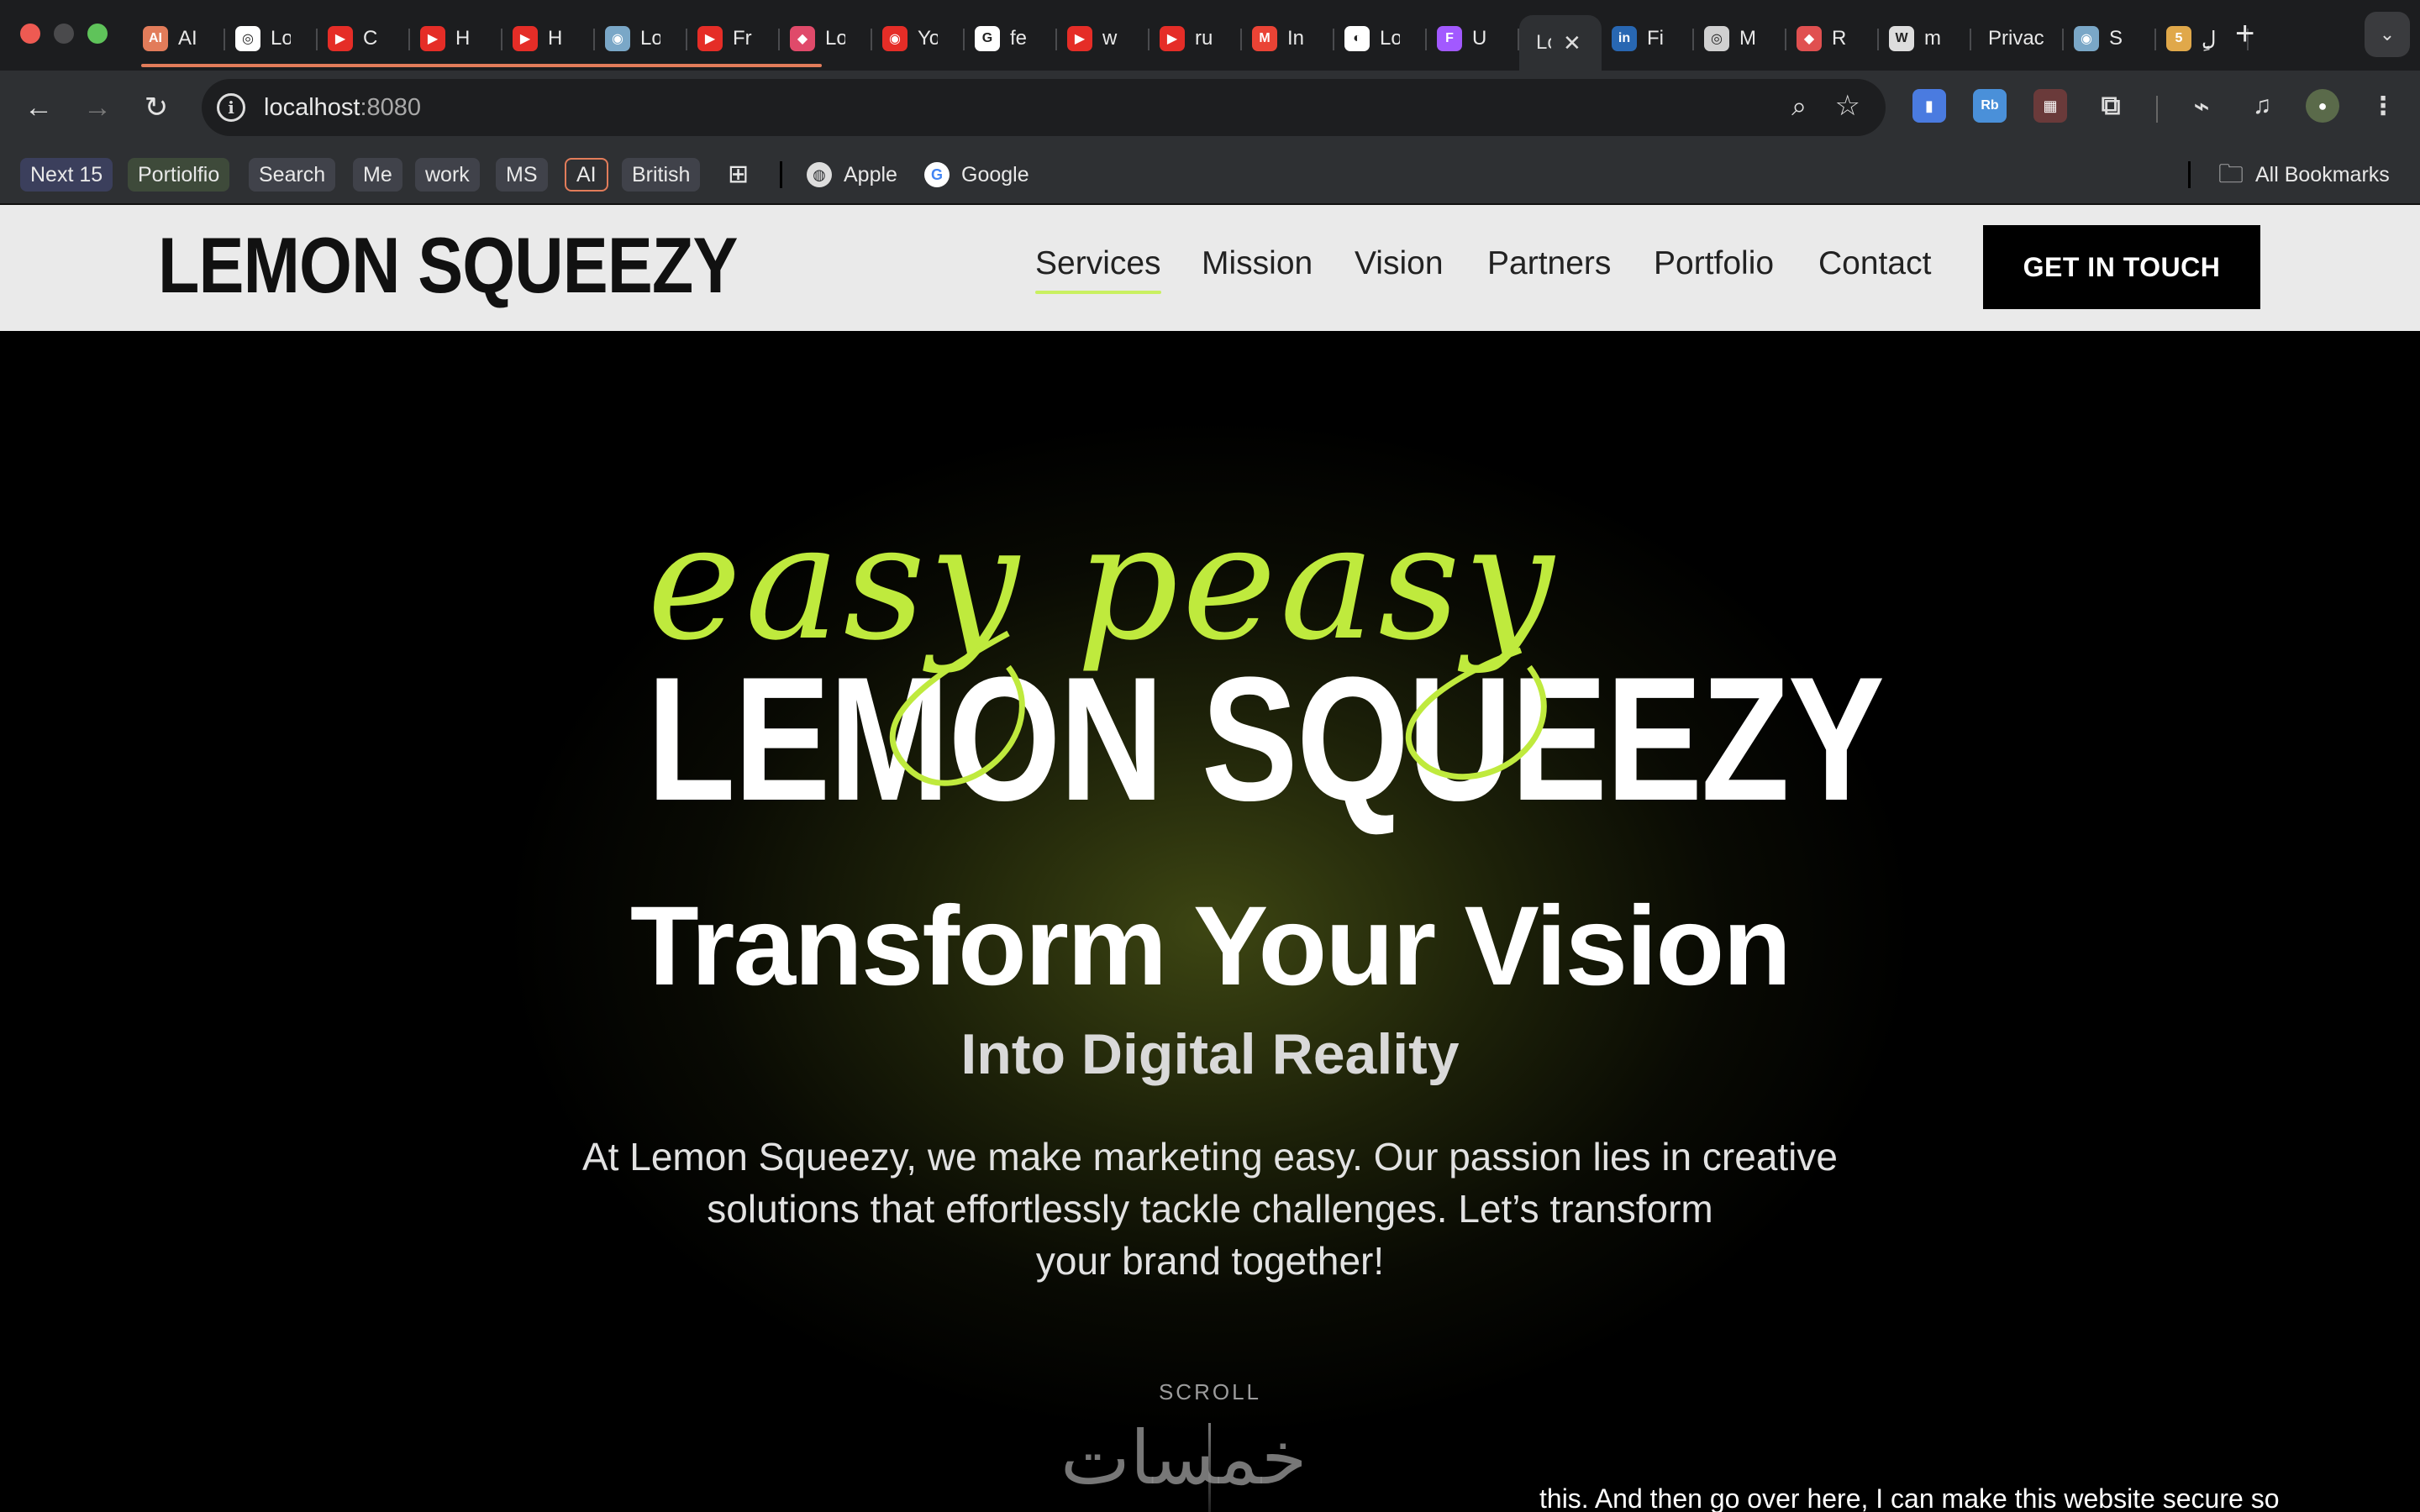 The image size is (2420, 1512). I want to click on nav-vision: Vision, so click(1399, 263).